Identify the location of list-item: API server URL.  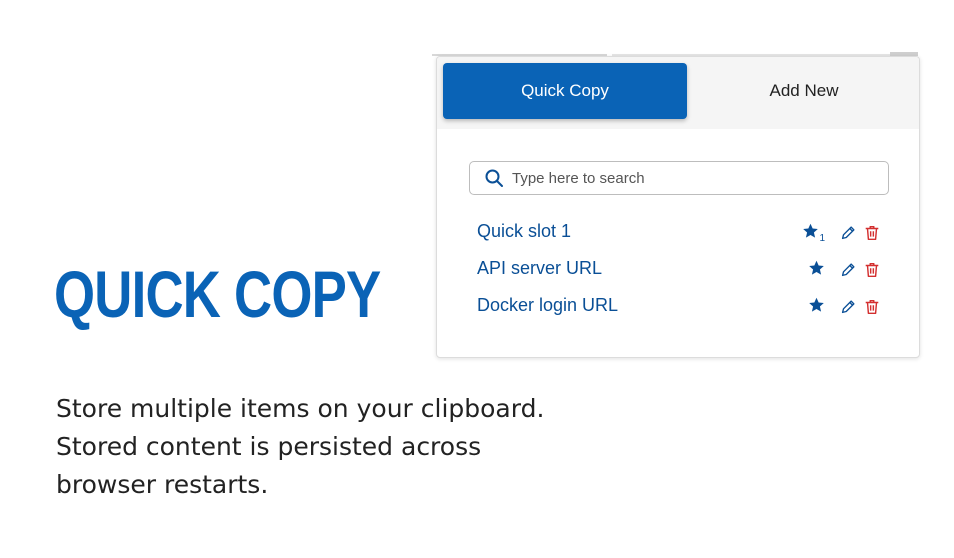
(678, 270).